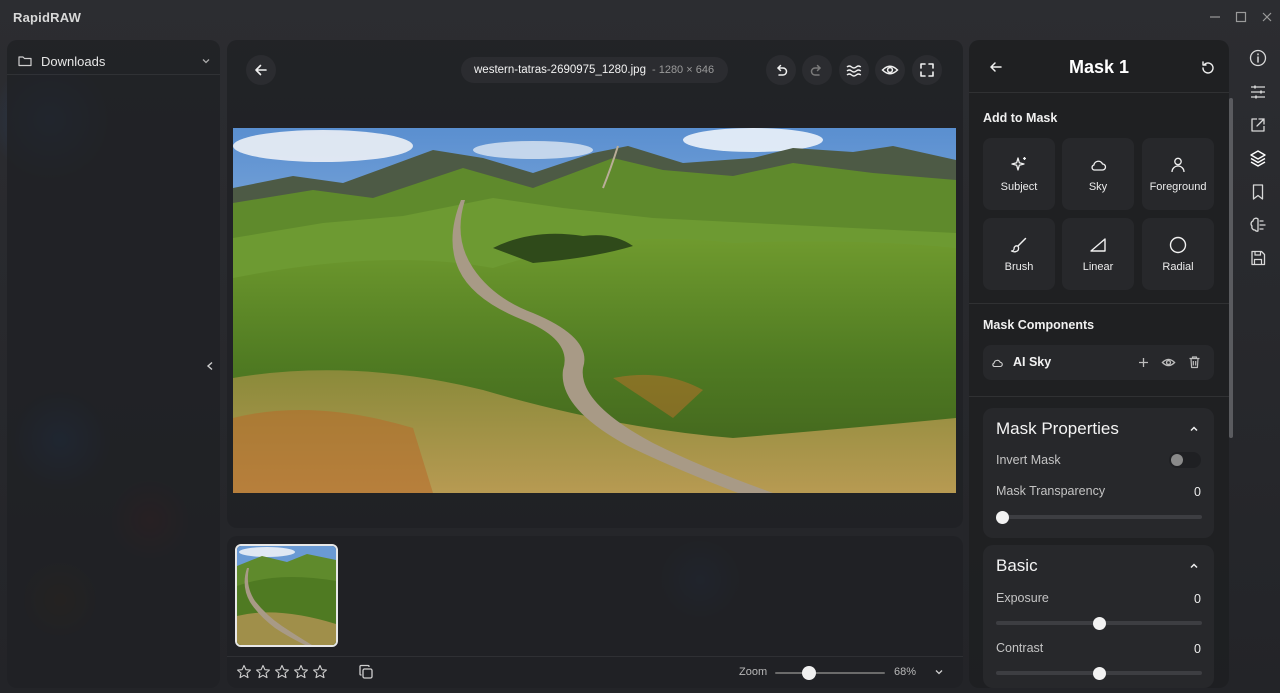 The image size is (1280, 693). I want to click on arrow-left-icon, so click(261, 70).